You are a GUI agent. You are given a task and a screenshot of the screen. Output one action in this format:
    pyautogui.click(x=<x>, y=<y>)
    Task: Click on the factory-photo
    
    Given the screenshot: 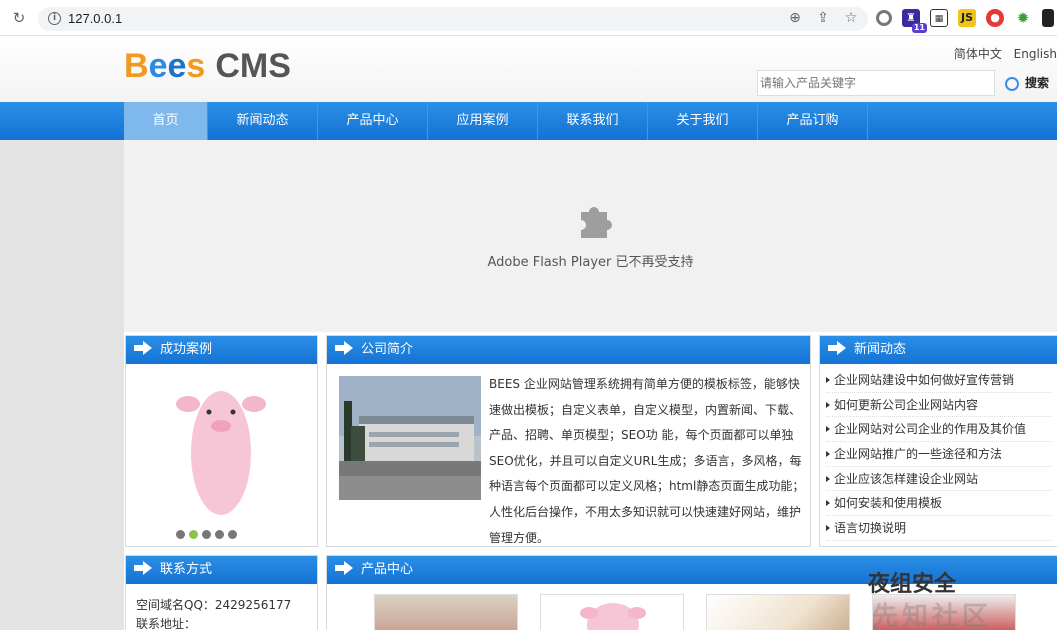 What is the action you would take?
    pyautogui.click(x=410, y=438)
    